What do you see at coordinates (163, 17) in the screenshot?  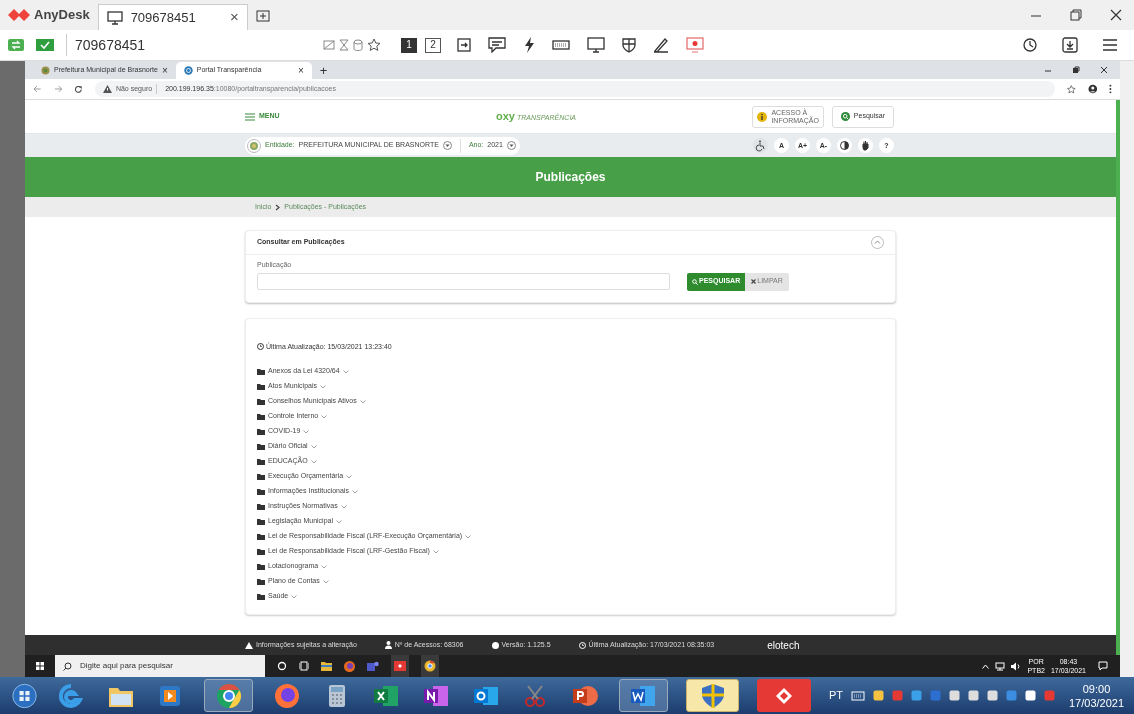 I see `tab-title: 709678451` at bounding box center [163, 17].